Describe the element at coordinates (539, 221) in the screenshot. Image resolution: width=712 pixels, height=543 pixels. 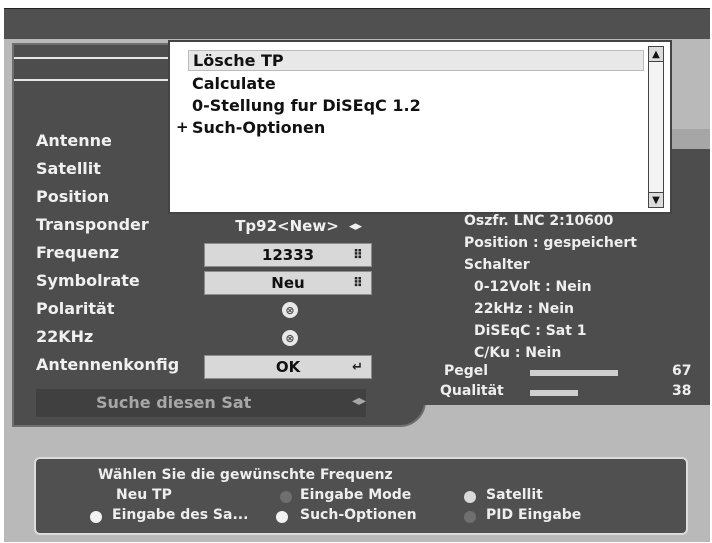
I see `lnc-frequency-info: Oszfr. LNC 2:10600` at that location.